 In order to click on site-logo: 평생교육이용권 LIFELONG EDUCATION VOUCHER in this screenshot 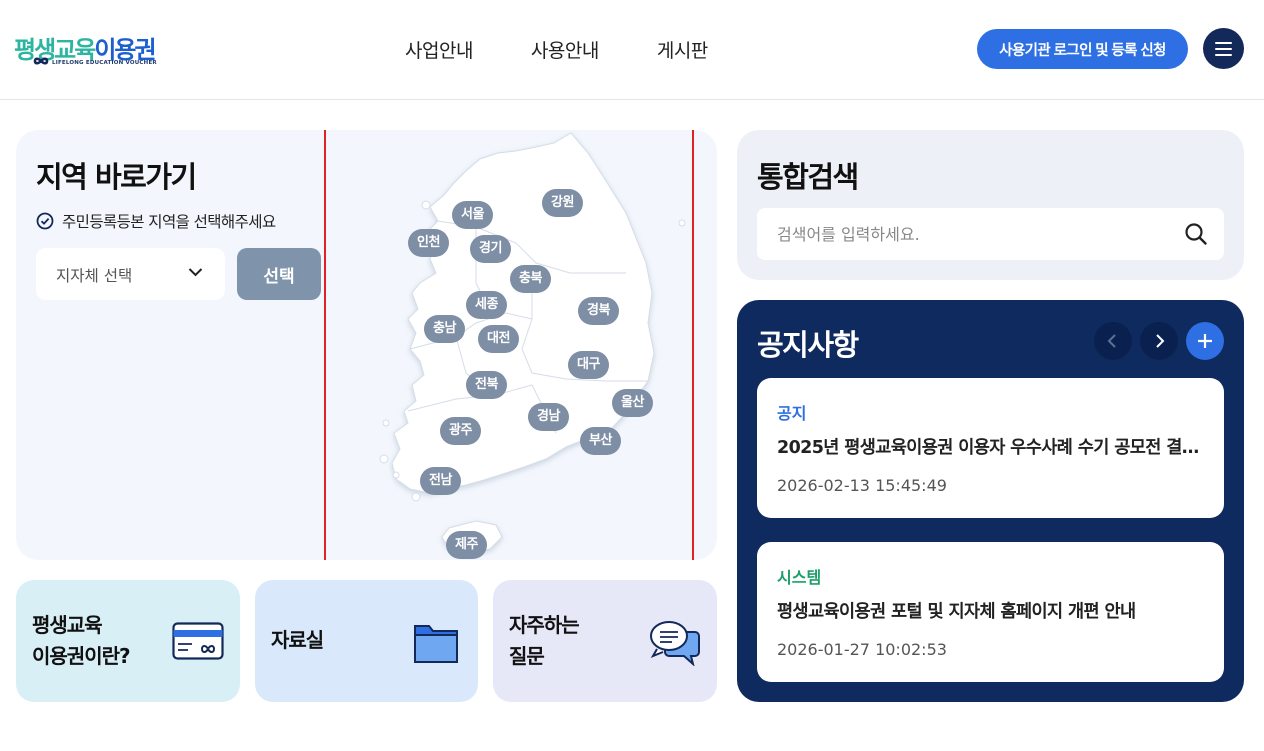, I will do `click(85, 51)`.